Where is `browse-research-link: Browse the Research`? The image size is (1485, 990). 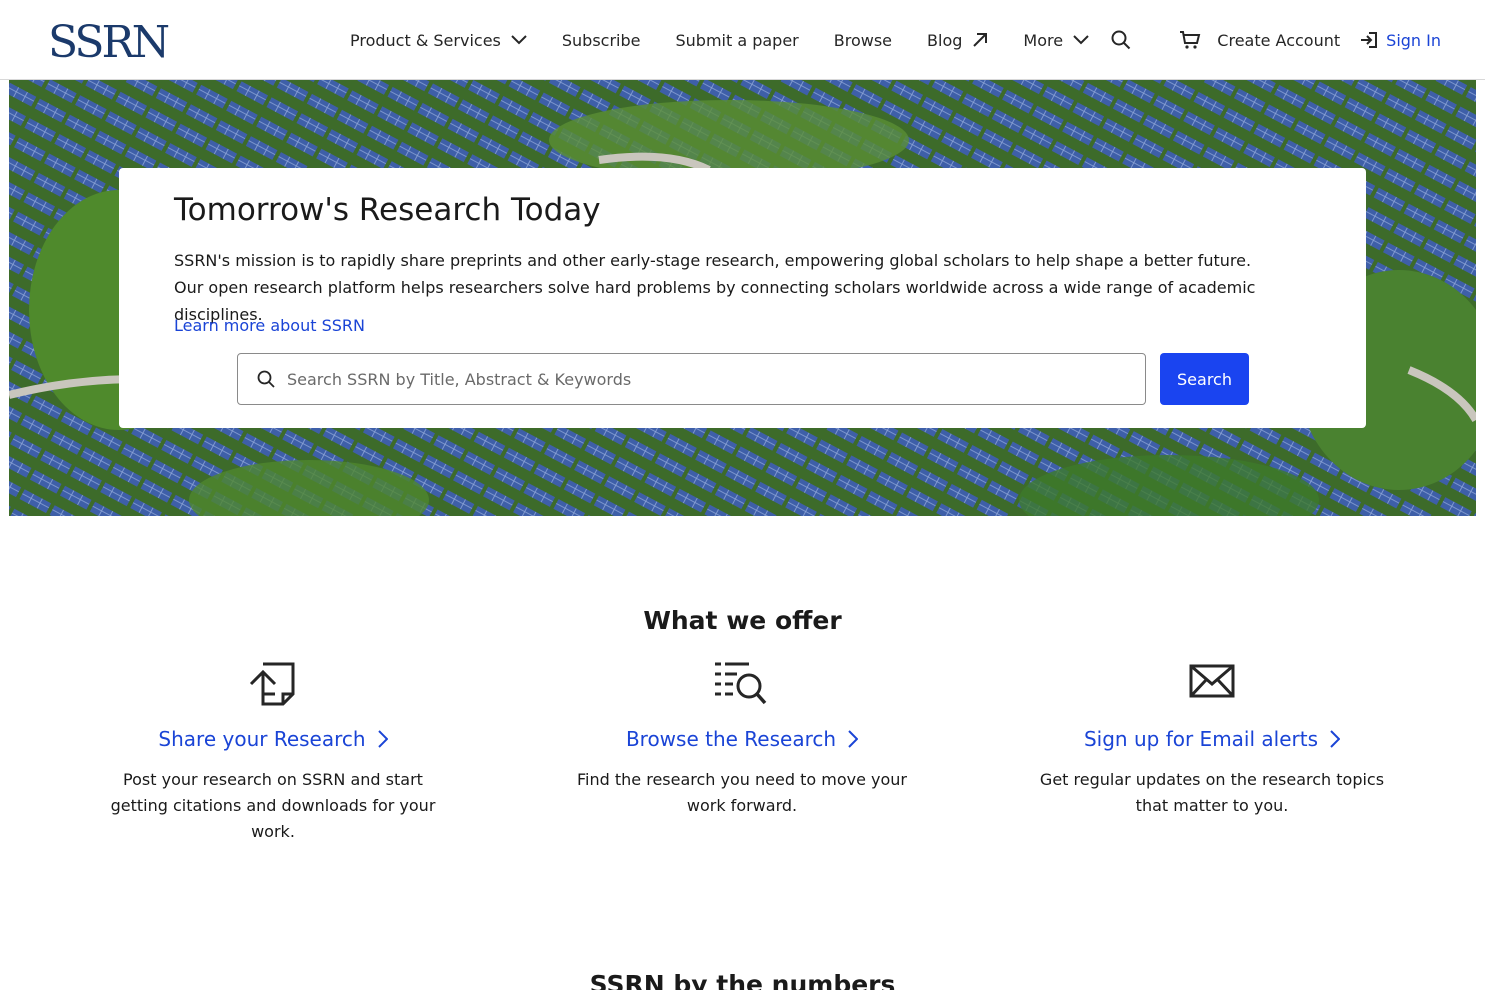 browse-research-link: Browse the Research is located at coordinates (742, 739).